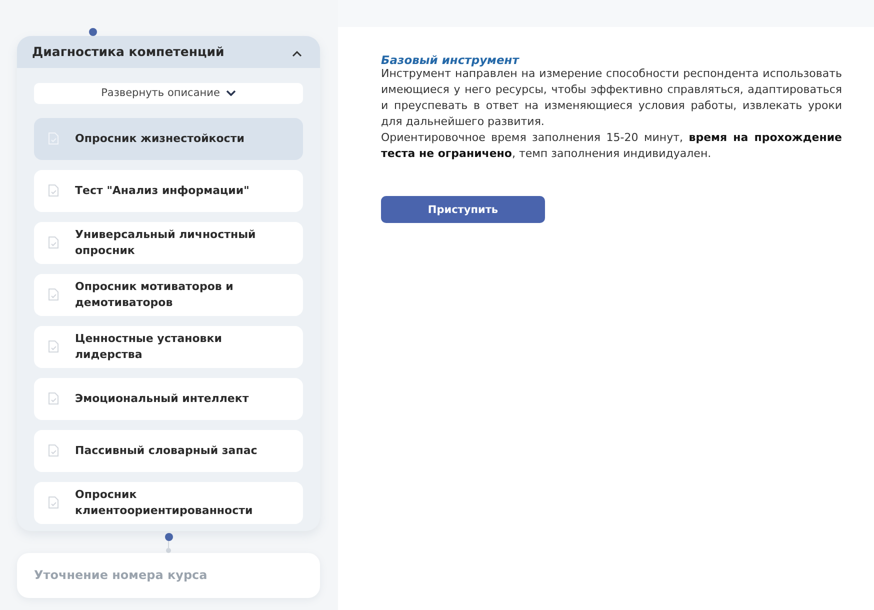 The width and height of the screenshot is (874, 610). Describe the element at coordinates (168, 191) in the screenshot. I see `test-item: Тест "Анализ информации"` at that location.